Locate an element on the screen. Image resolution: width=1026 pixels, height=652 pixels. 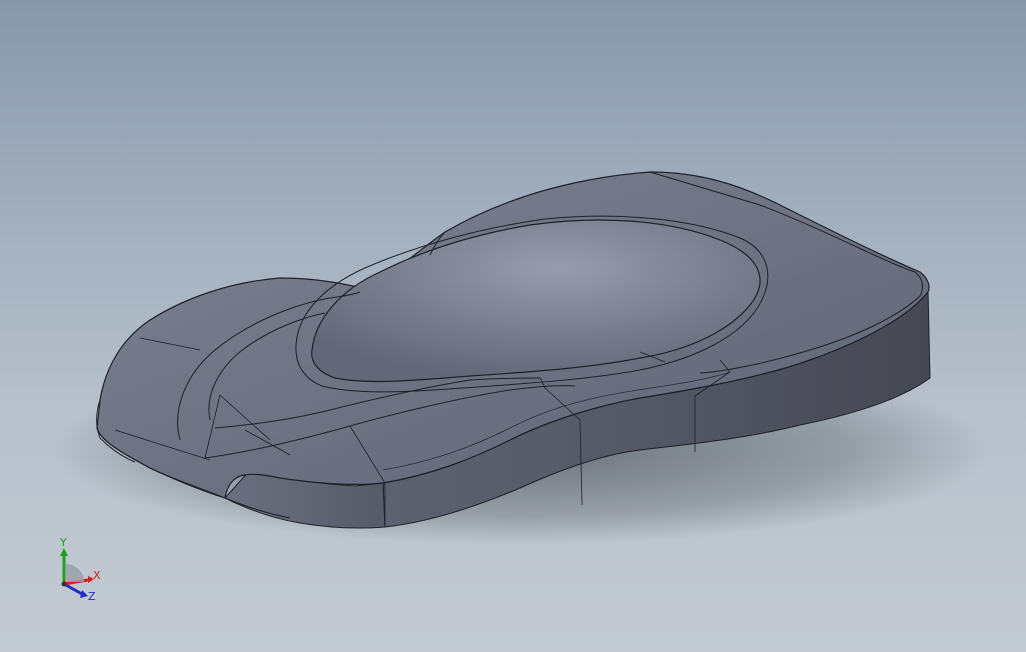
z-axis-arrow-icon is located at coordinates (84, 594).